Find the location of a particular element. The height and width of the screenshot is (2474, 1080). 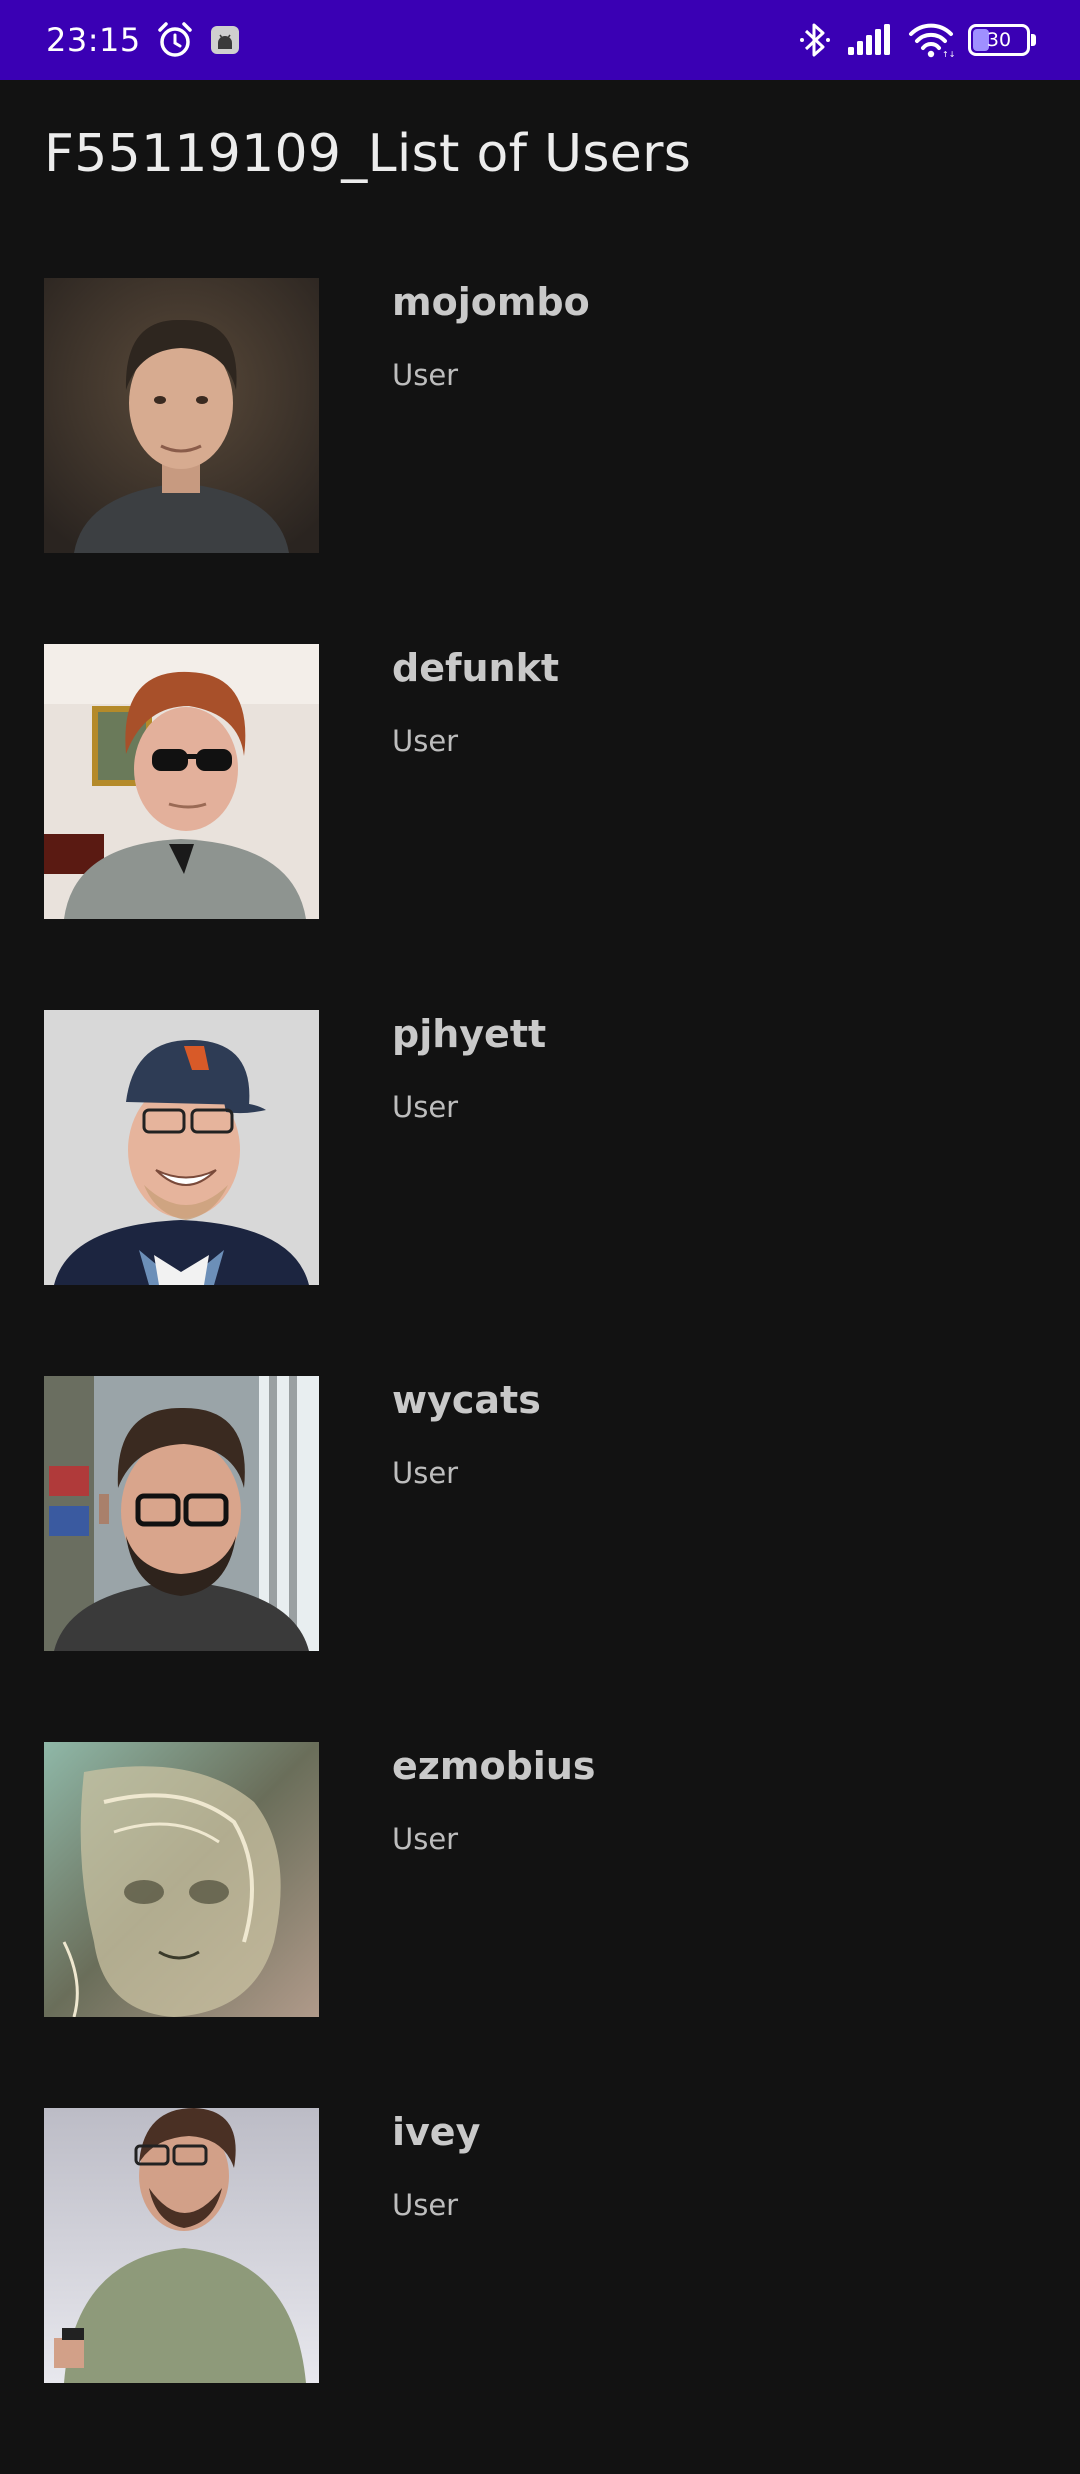

cellular-signal-icon is located at coordinates (870, 40).